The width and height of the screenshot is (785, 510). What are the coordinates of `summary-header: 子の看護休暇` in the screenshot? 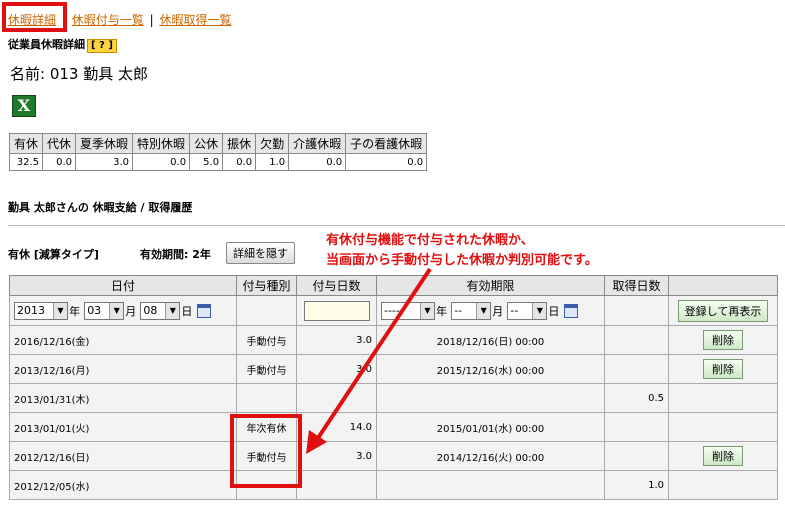 It's located at (386, 143).